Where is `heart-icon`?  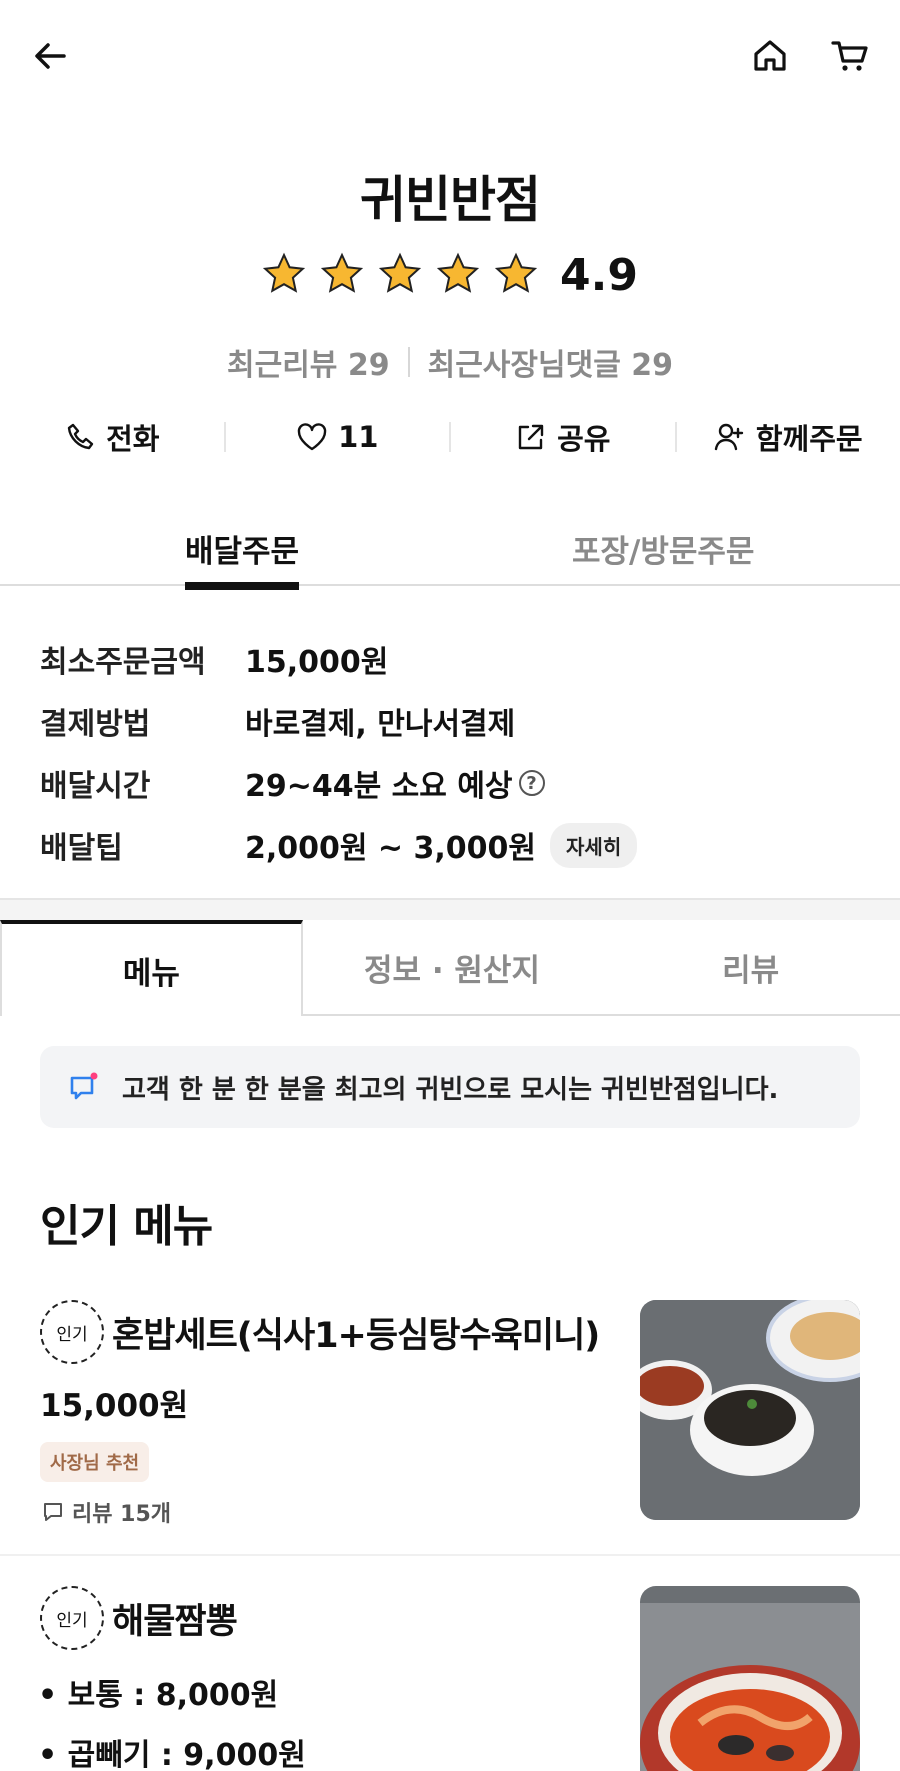 heart-icon is located at coordinates (312, 437).